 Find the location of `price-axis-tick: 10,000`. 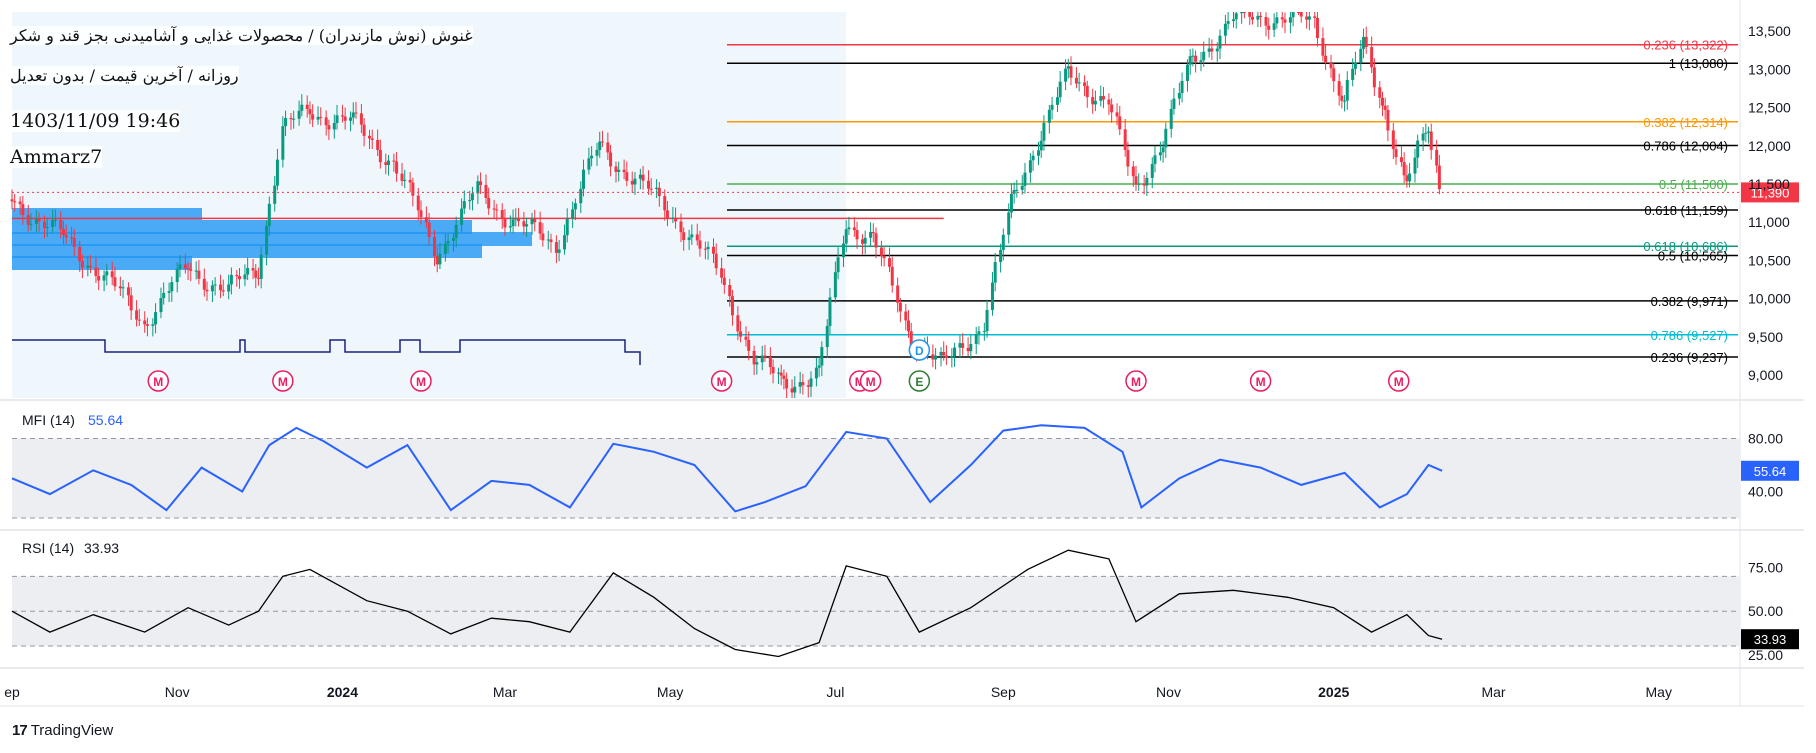

price-axis-tick: 10,000 is located at coordinates (1769, 299).